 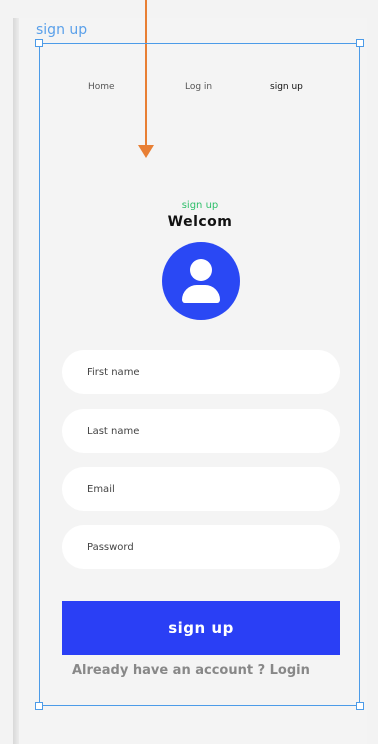 I want to click on nav-home-link: Home, so click(x=101, y=87).